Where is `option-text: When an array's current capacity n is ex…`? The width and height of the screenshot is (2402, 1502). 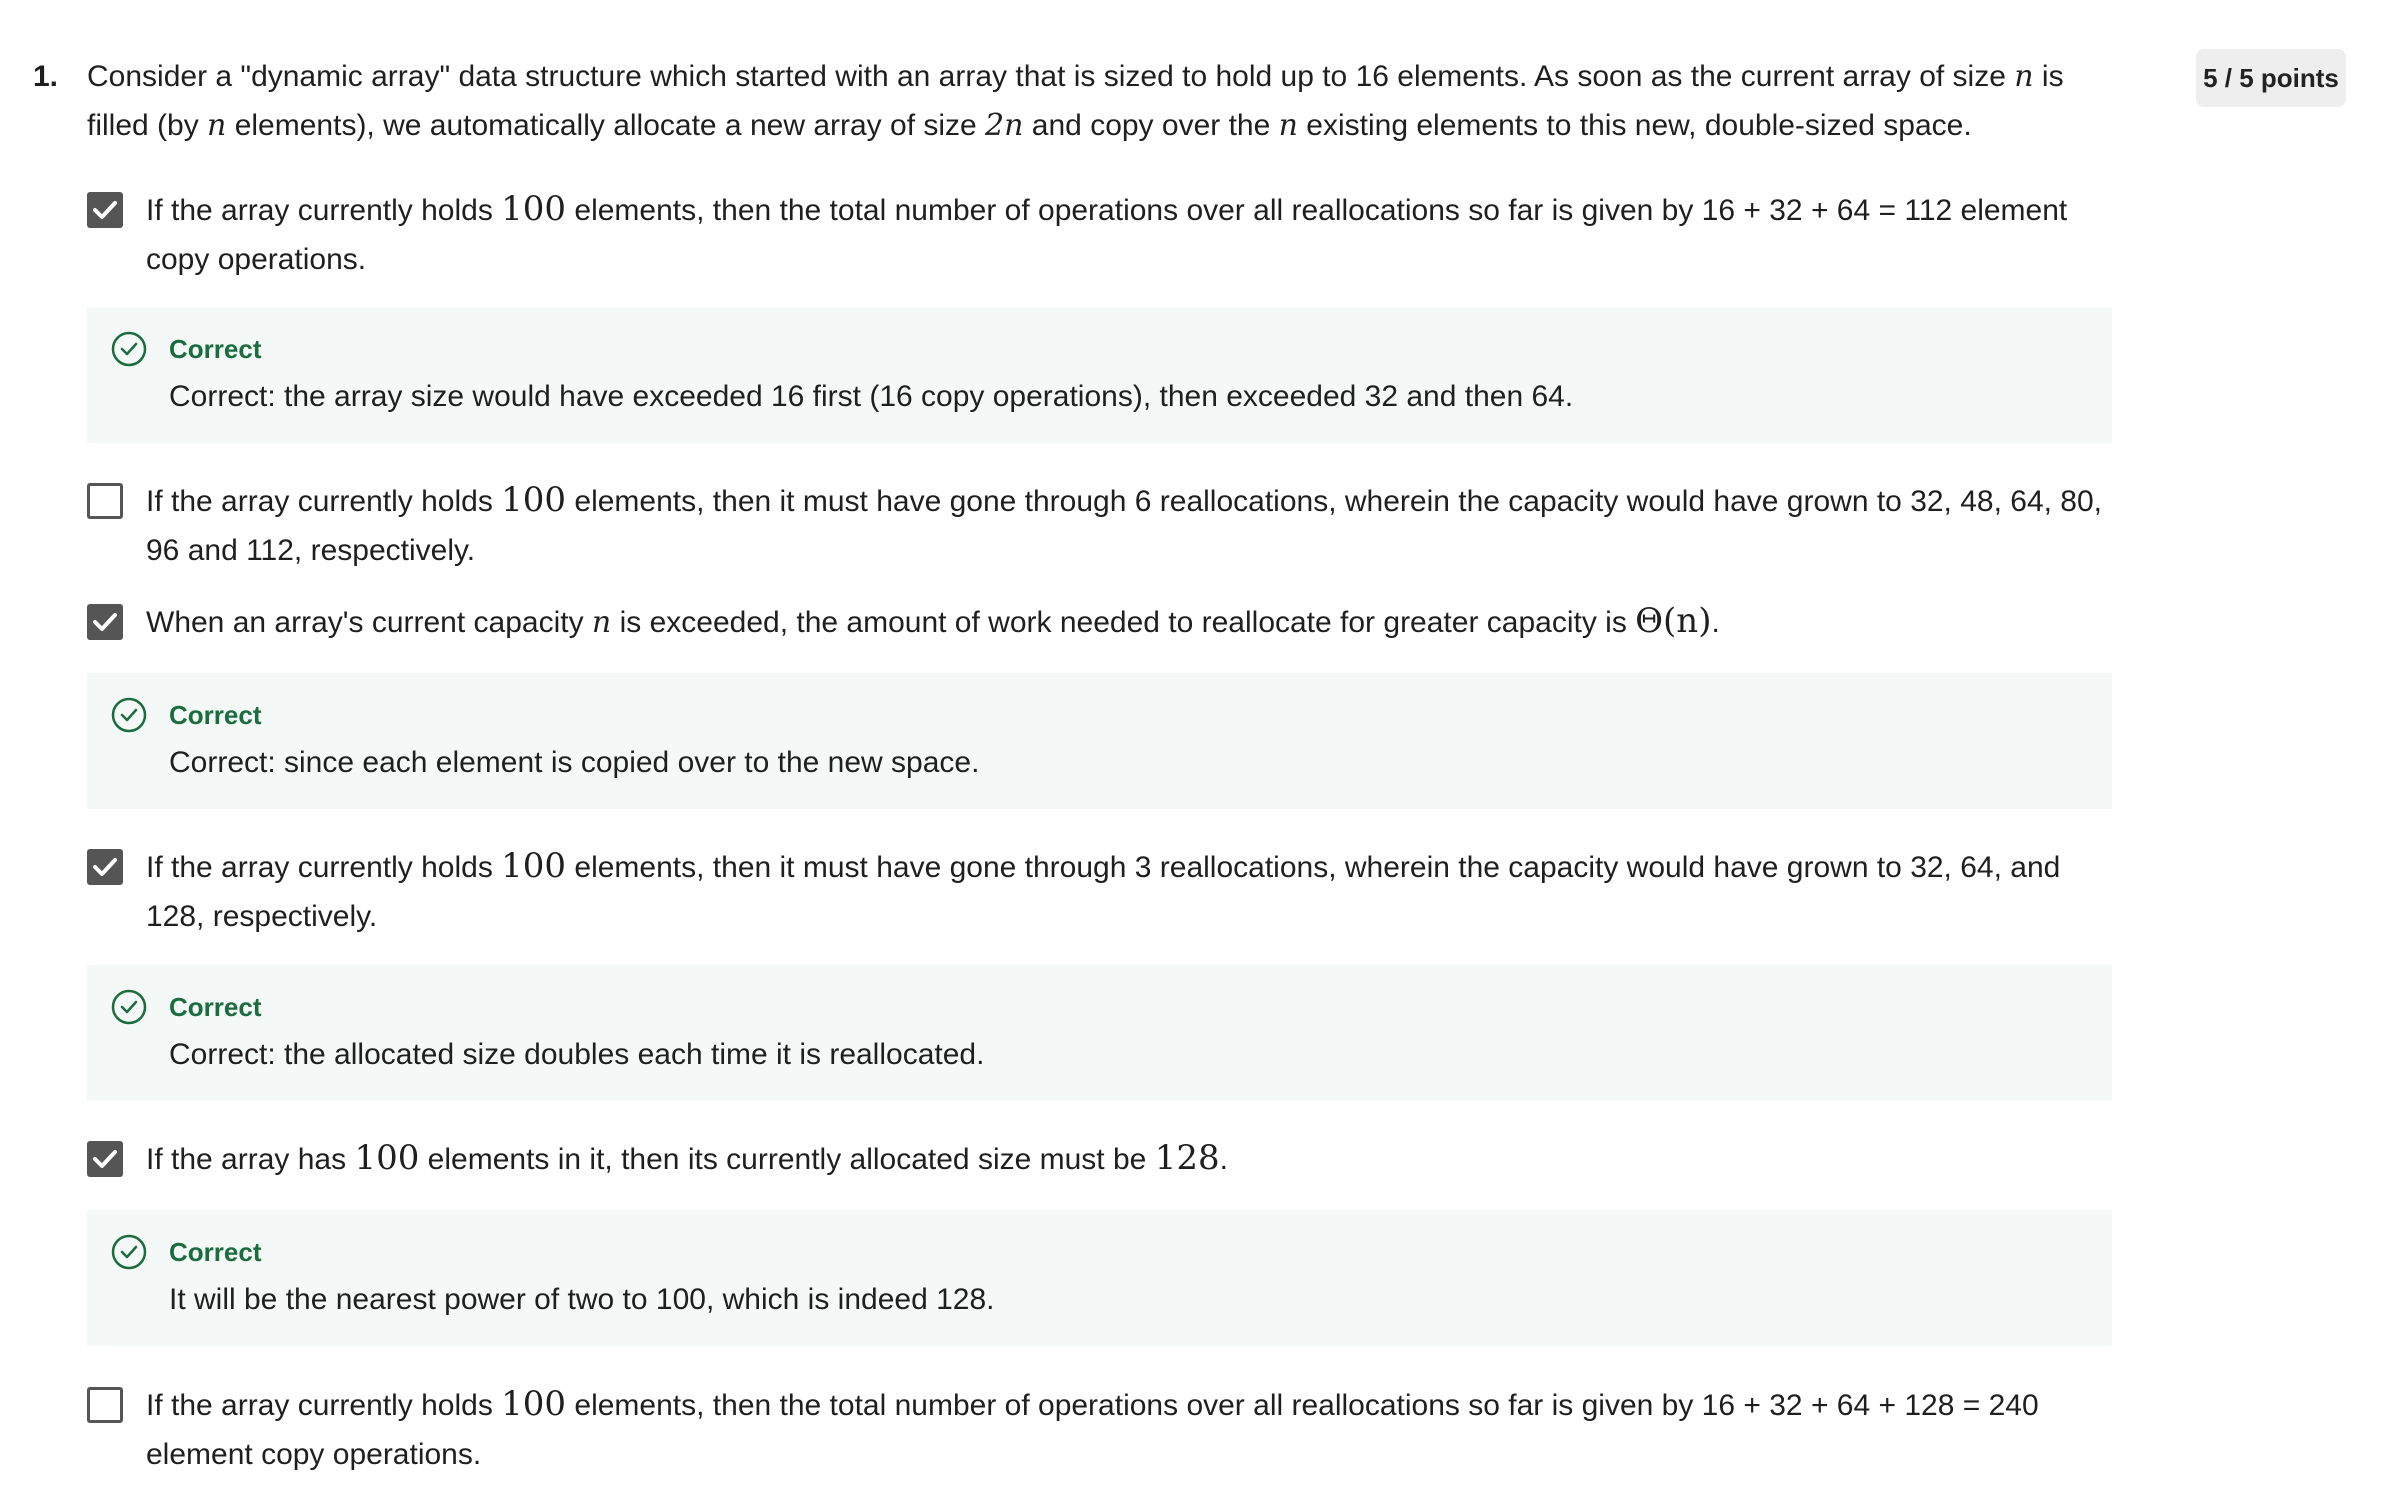 option-text: When an array's current capacity n is ex… is located at coordinates (933, 621).